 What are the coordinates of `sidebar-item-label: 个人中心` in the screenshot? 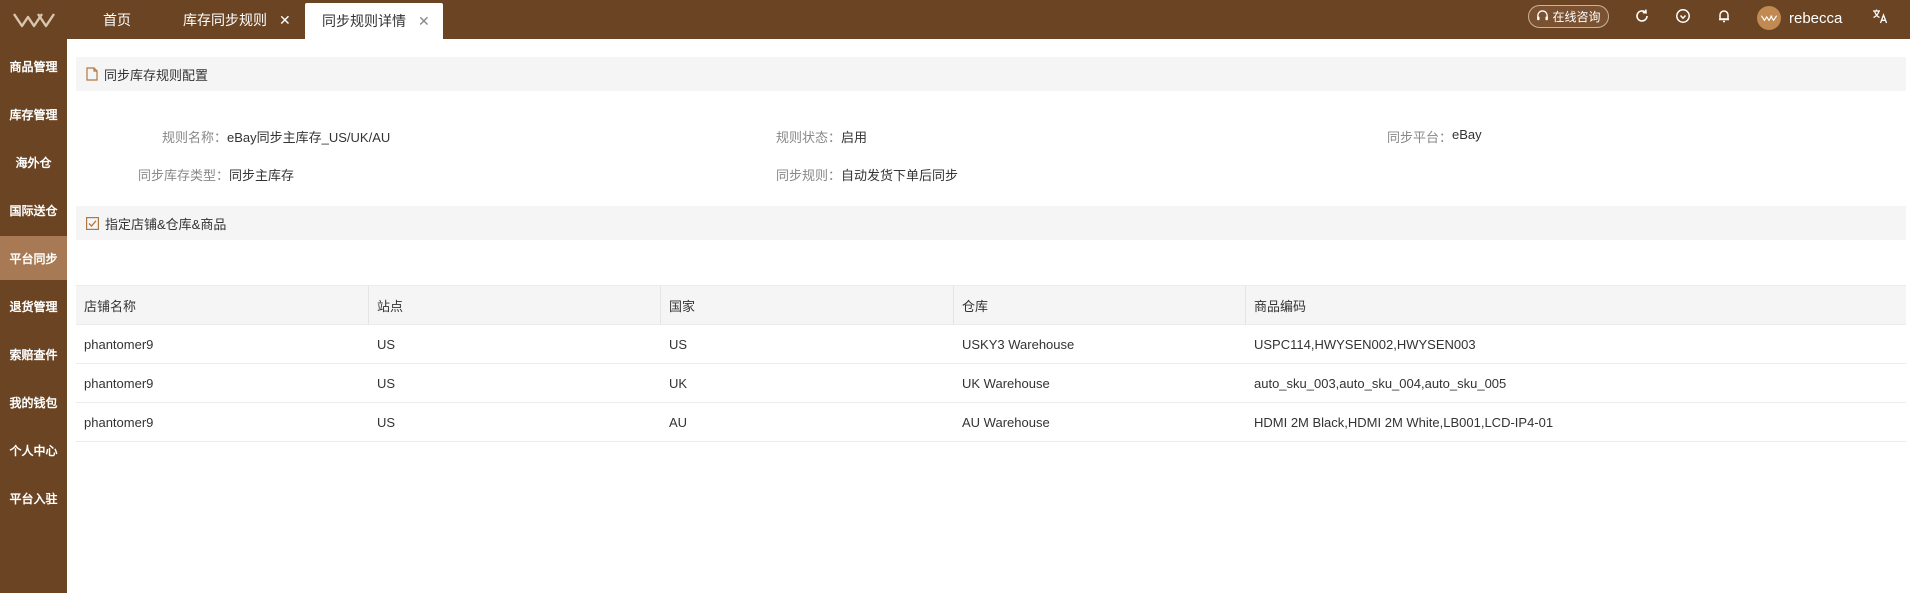 It's located at (33, 450).